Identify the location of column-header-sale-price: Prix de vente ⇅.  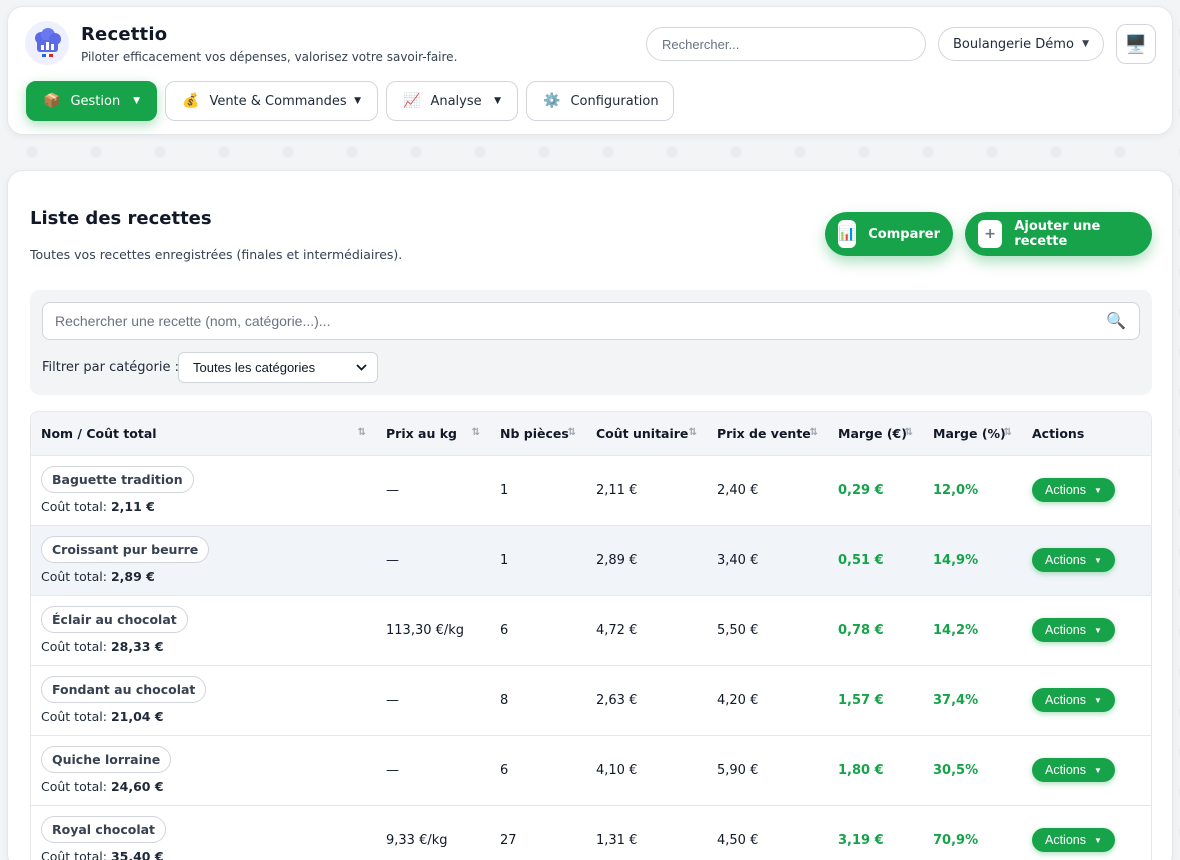
(767, 434).